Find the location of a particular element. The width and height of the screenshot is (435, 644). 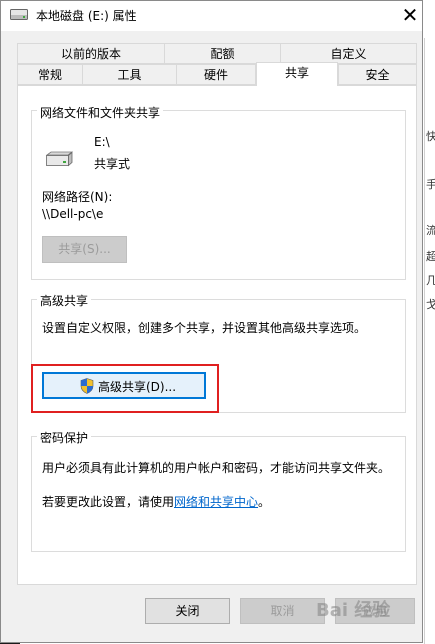

close-button: 关闭 is located at coordinates (187, 611).